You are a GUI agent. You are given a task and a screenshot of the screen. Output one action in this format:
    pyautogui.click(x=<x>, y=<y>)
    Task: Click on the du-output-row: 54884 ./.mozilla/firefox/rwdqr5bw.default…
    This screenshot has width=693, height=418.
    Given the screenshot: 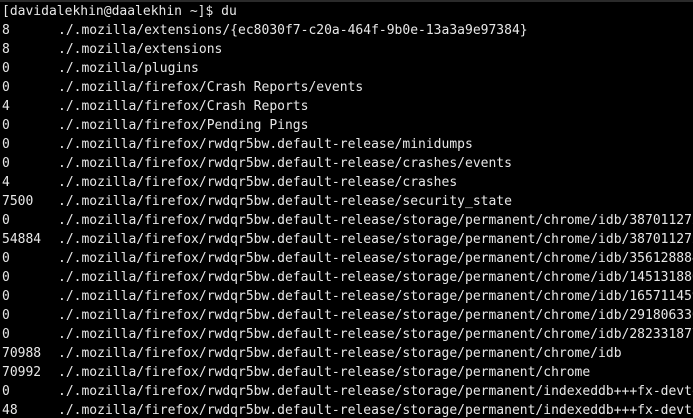 What is the action you would take?
    pyautogui.click(x=347, y=239)
    